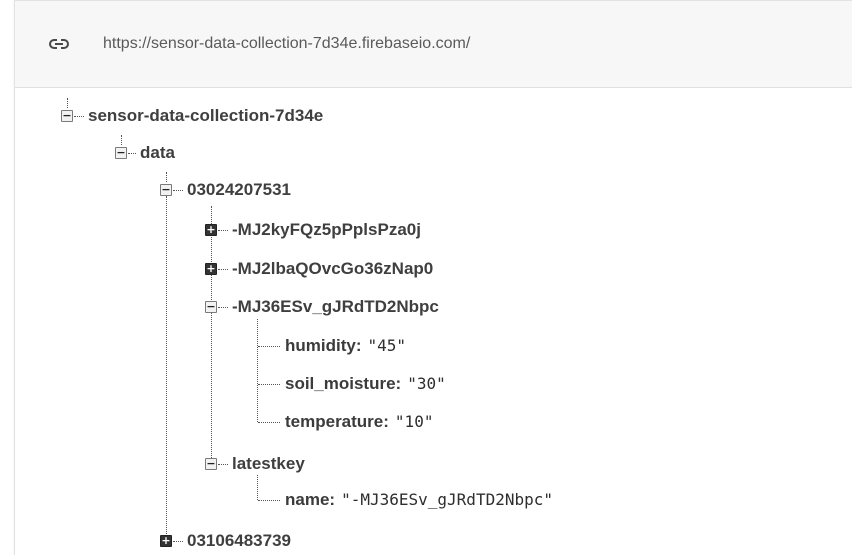  I want to click on node-key: -MJ2kyFQz5pPplsPza0j, so click(326, 229).